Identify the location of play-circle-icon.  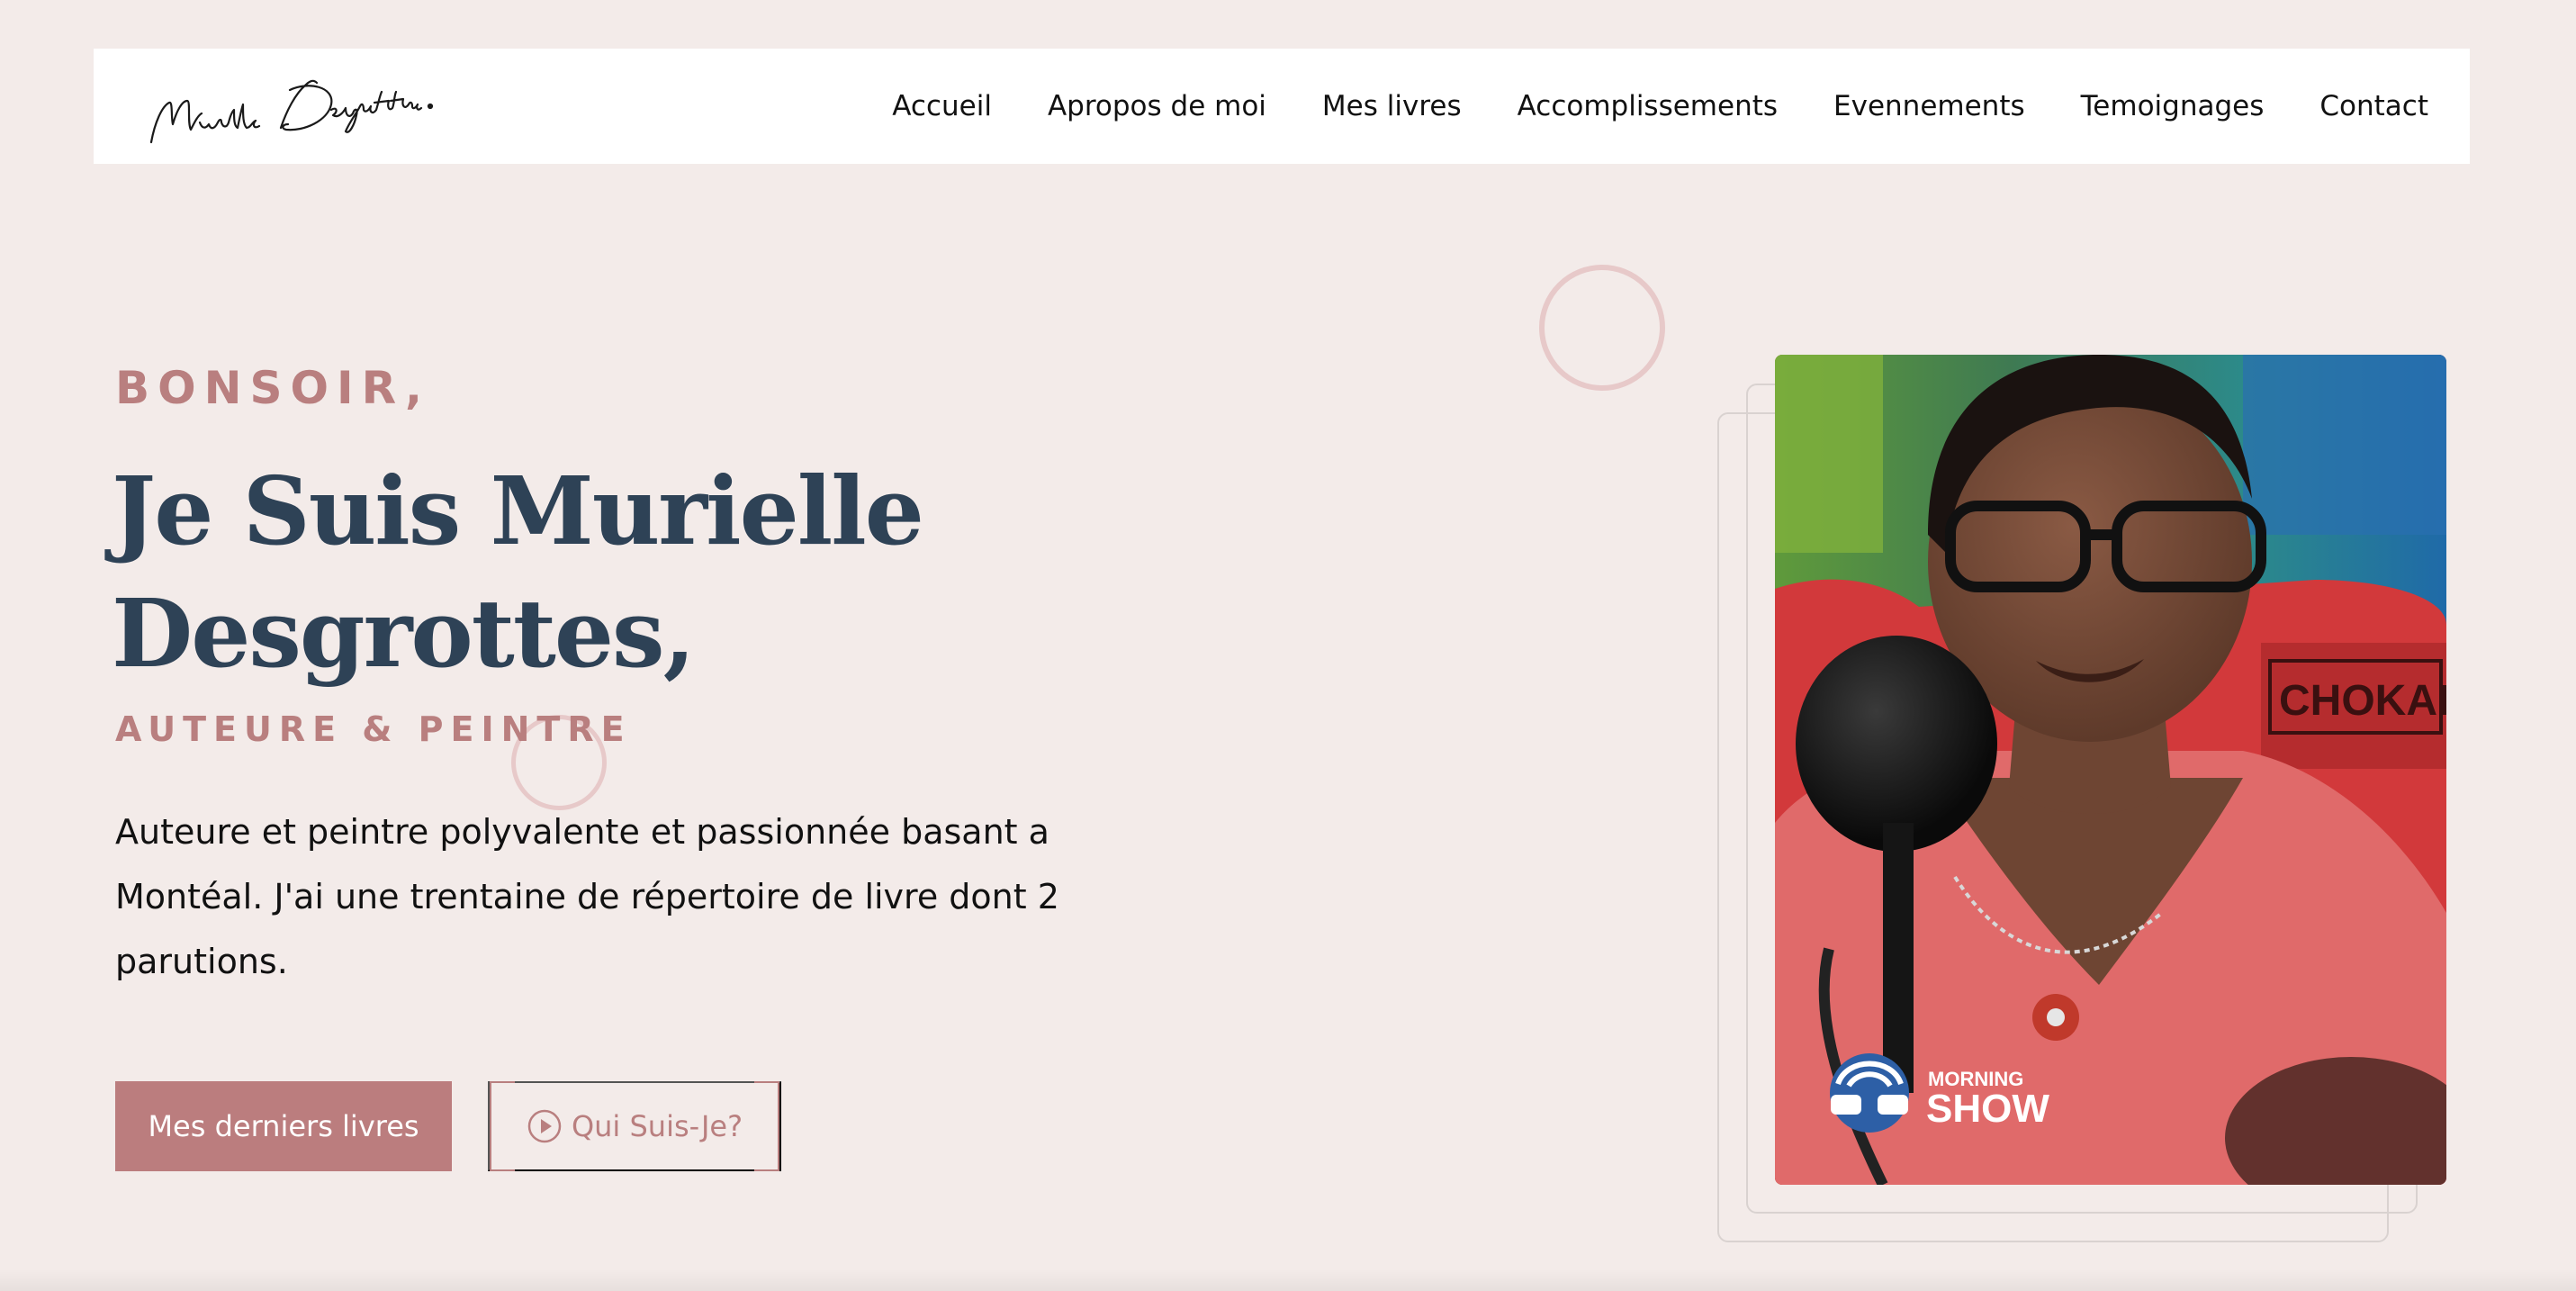
(545, 1126).